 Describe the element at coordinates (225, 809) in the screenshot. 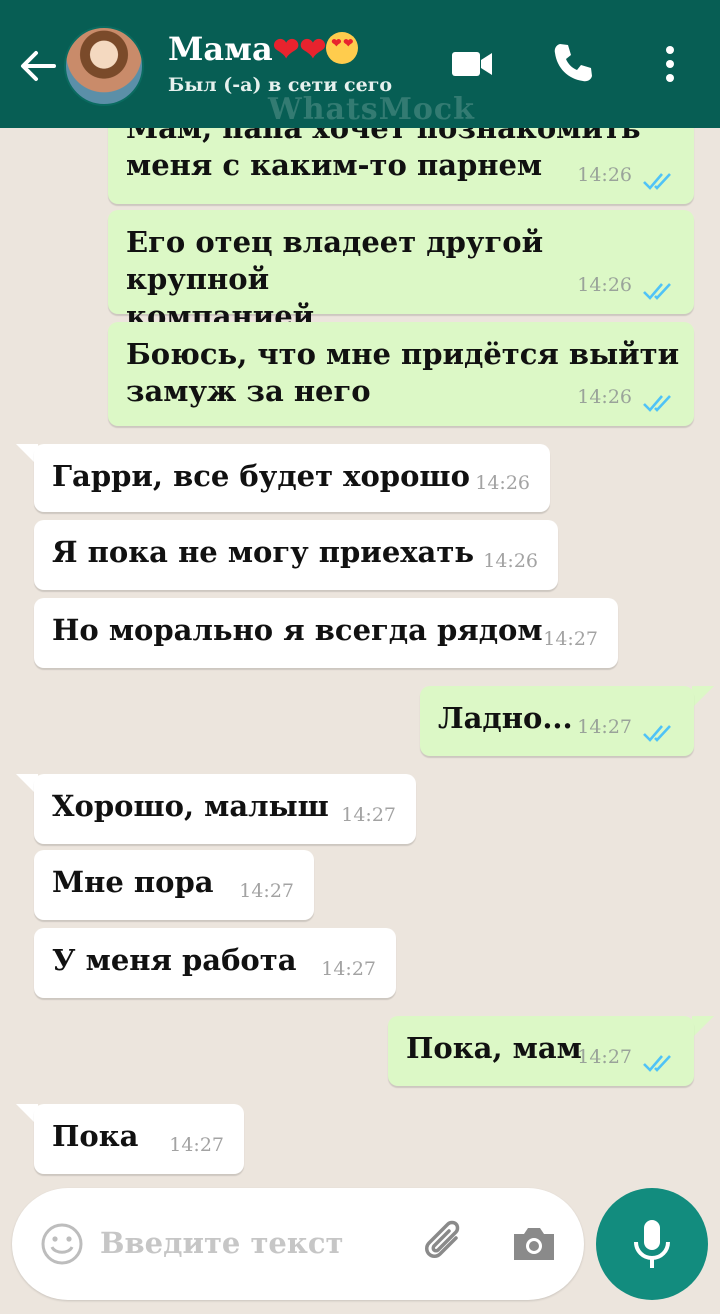

I see `message-incoming: Хорошо, малыш 14:27` at that location.